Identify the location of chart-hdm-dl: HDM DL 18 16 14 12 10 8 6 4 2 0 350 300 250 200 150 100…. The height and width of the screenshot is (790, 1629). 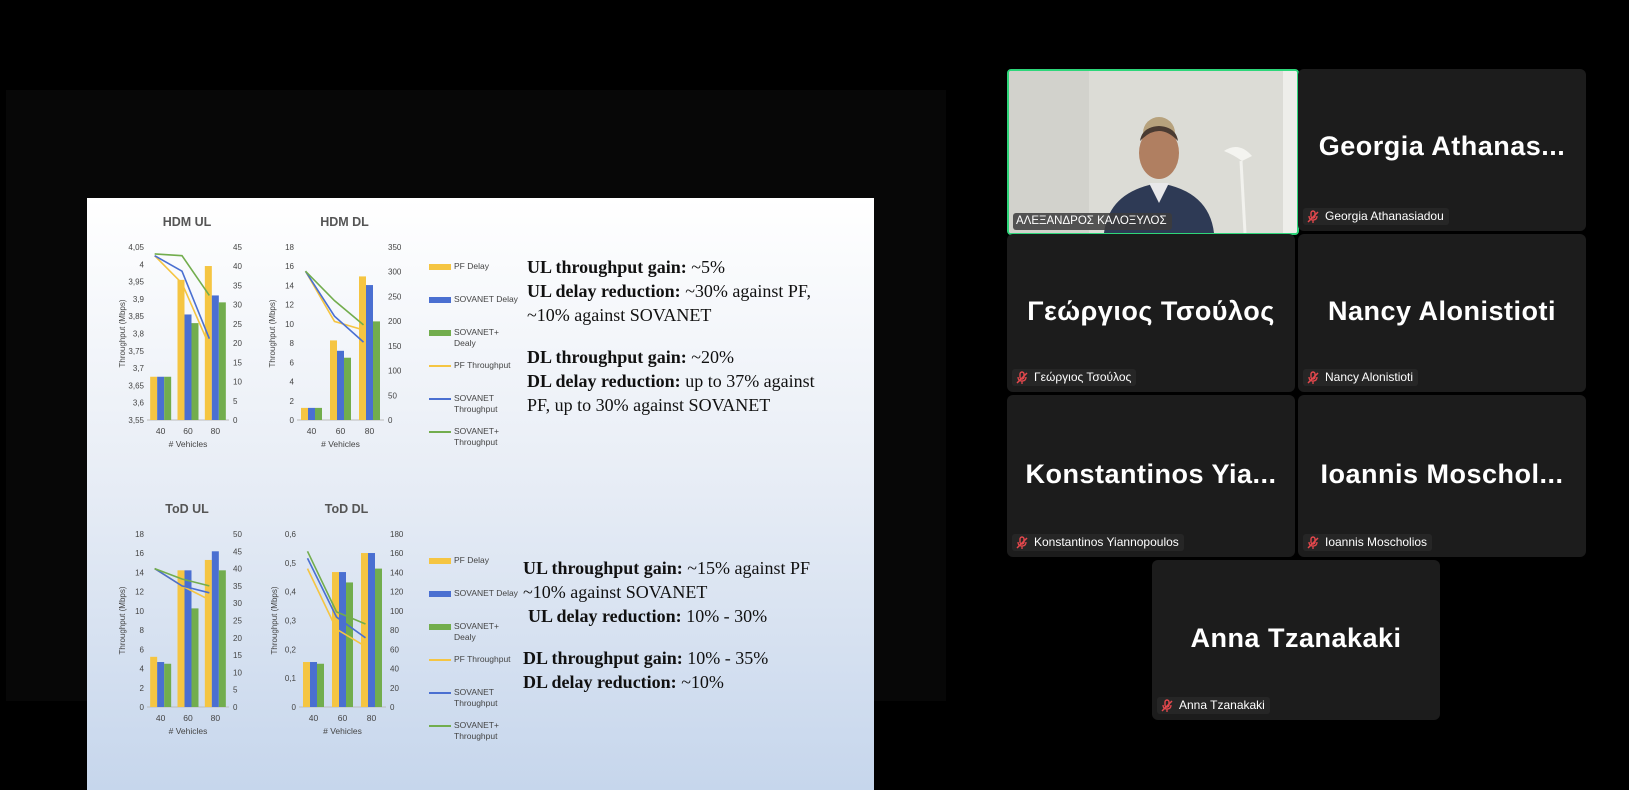
(344, 335).